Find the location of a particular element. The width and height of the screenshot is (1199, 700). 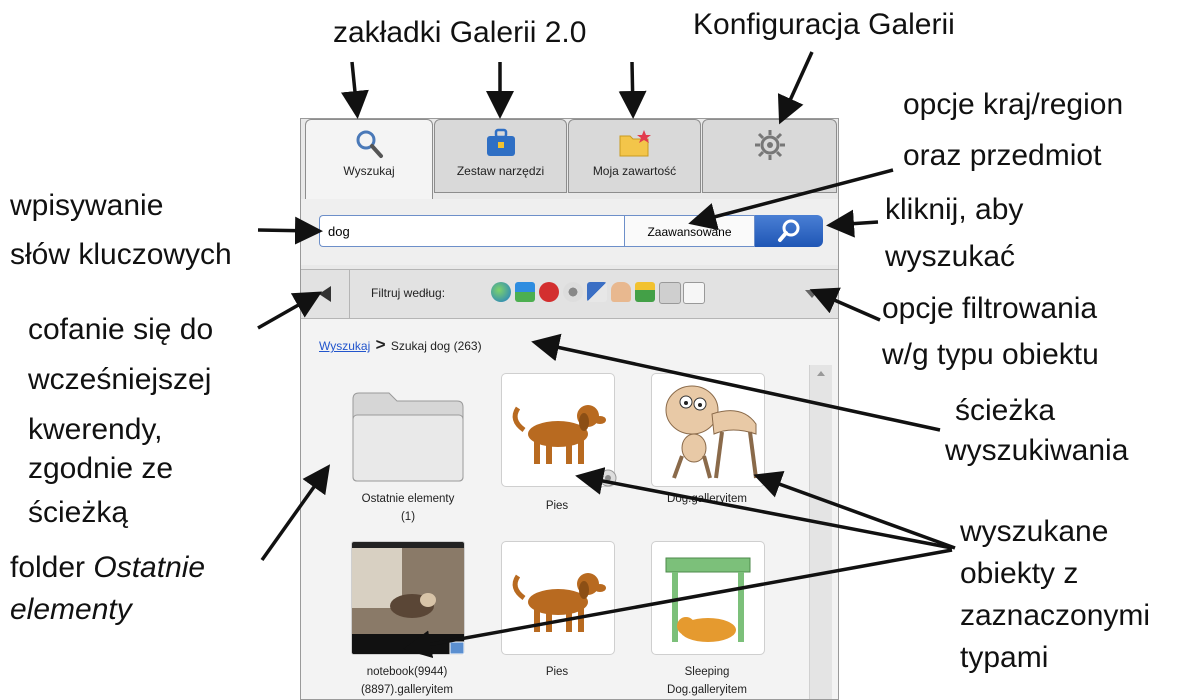

arrow-country is located at coordinates (791, 199).